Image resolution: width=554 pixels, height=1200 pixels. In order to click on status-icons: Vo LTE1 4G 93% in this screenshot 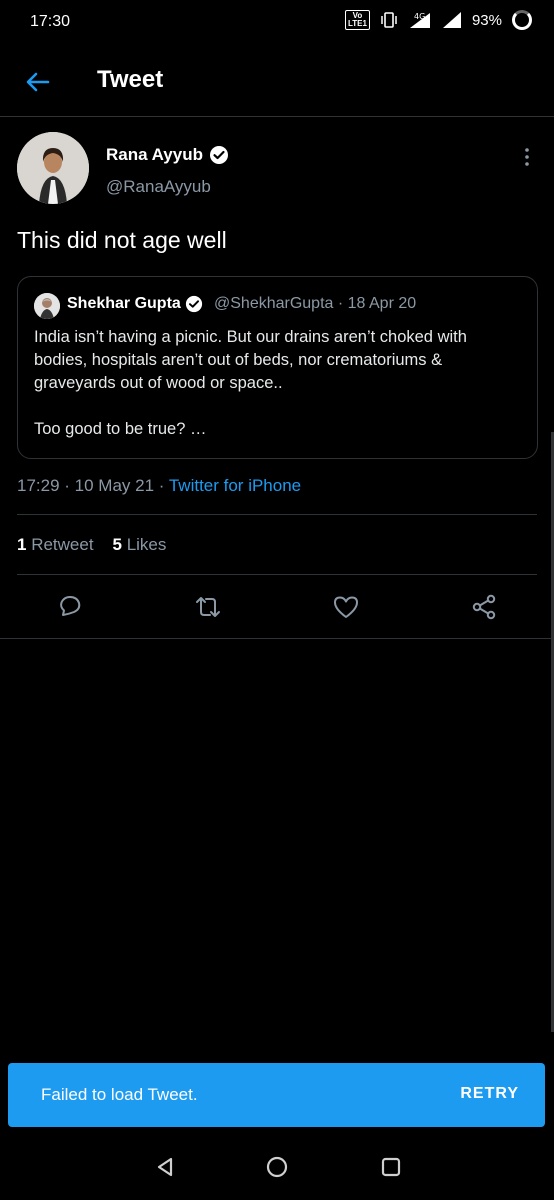, I will do `click(438, 20)`.